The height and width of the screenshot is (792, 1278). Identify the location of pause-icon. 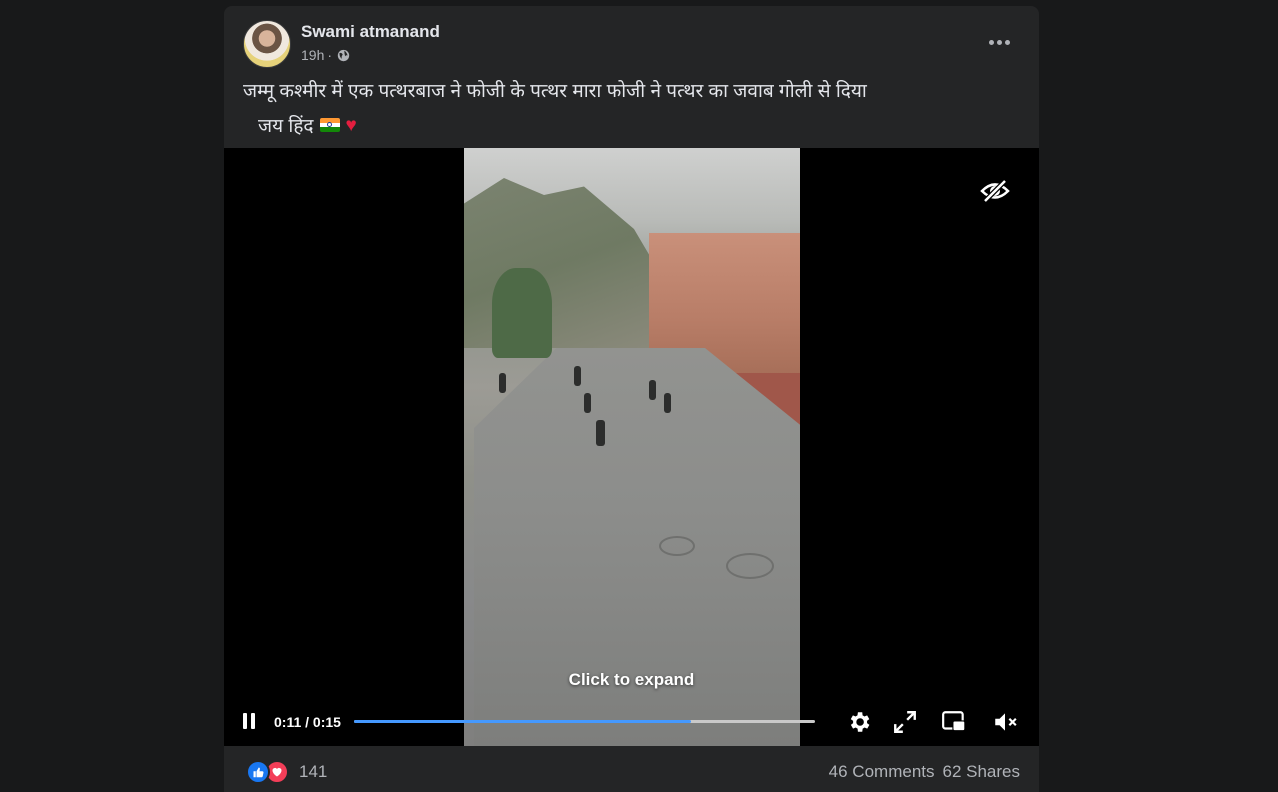
(245, 721).